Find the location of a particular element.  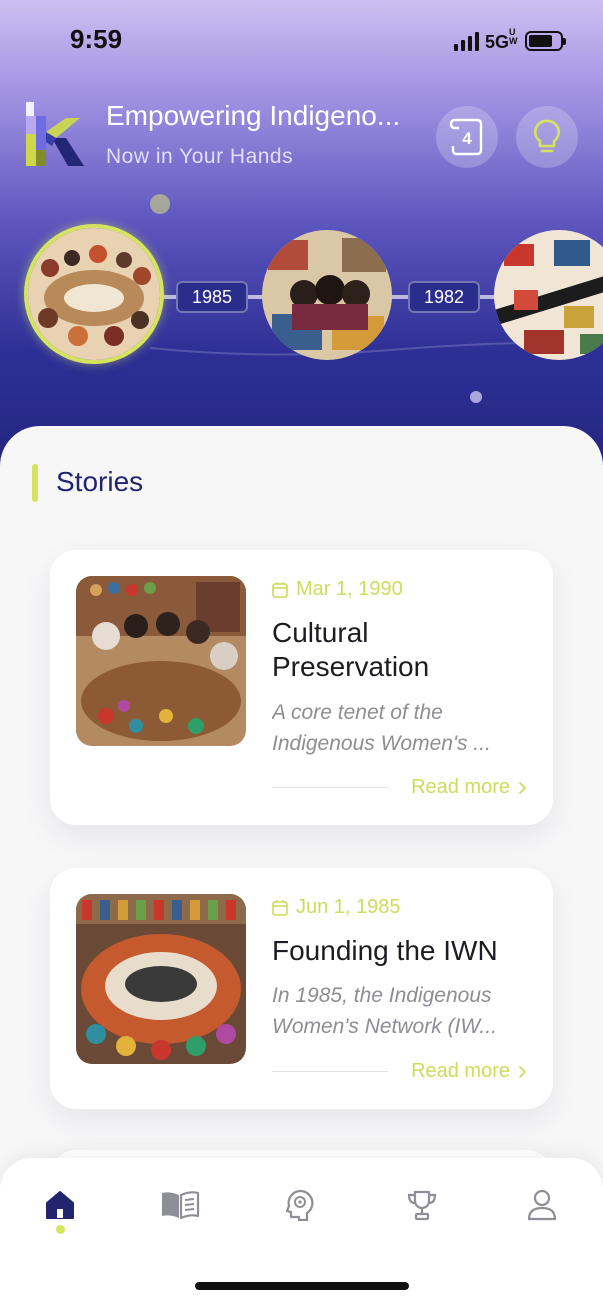

trophy-icon is located at coordinates (422, 1205).